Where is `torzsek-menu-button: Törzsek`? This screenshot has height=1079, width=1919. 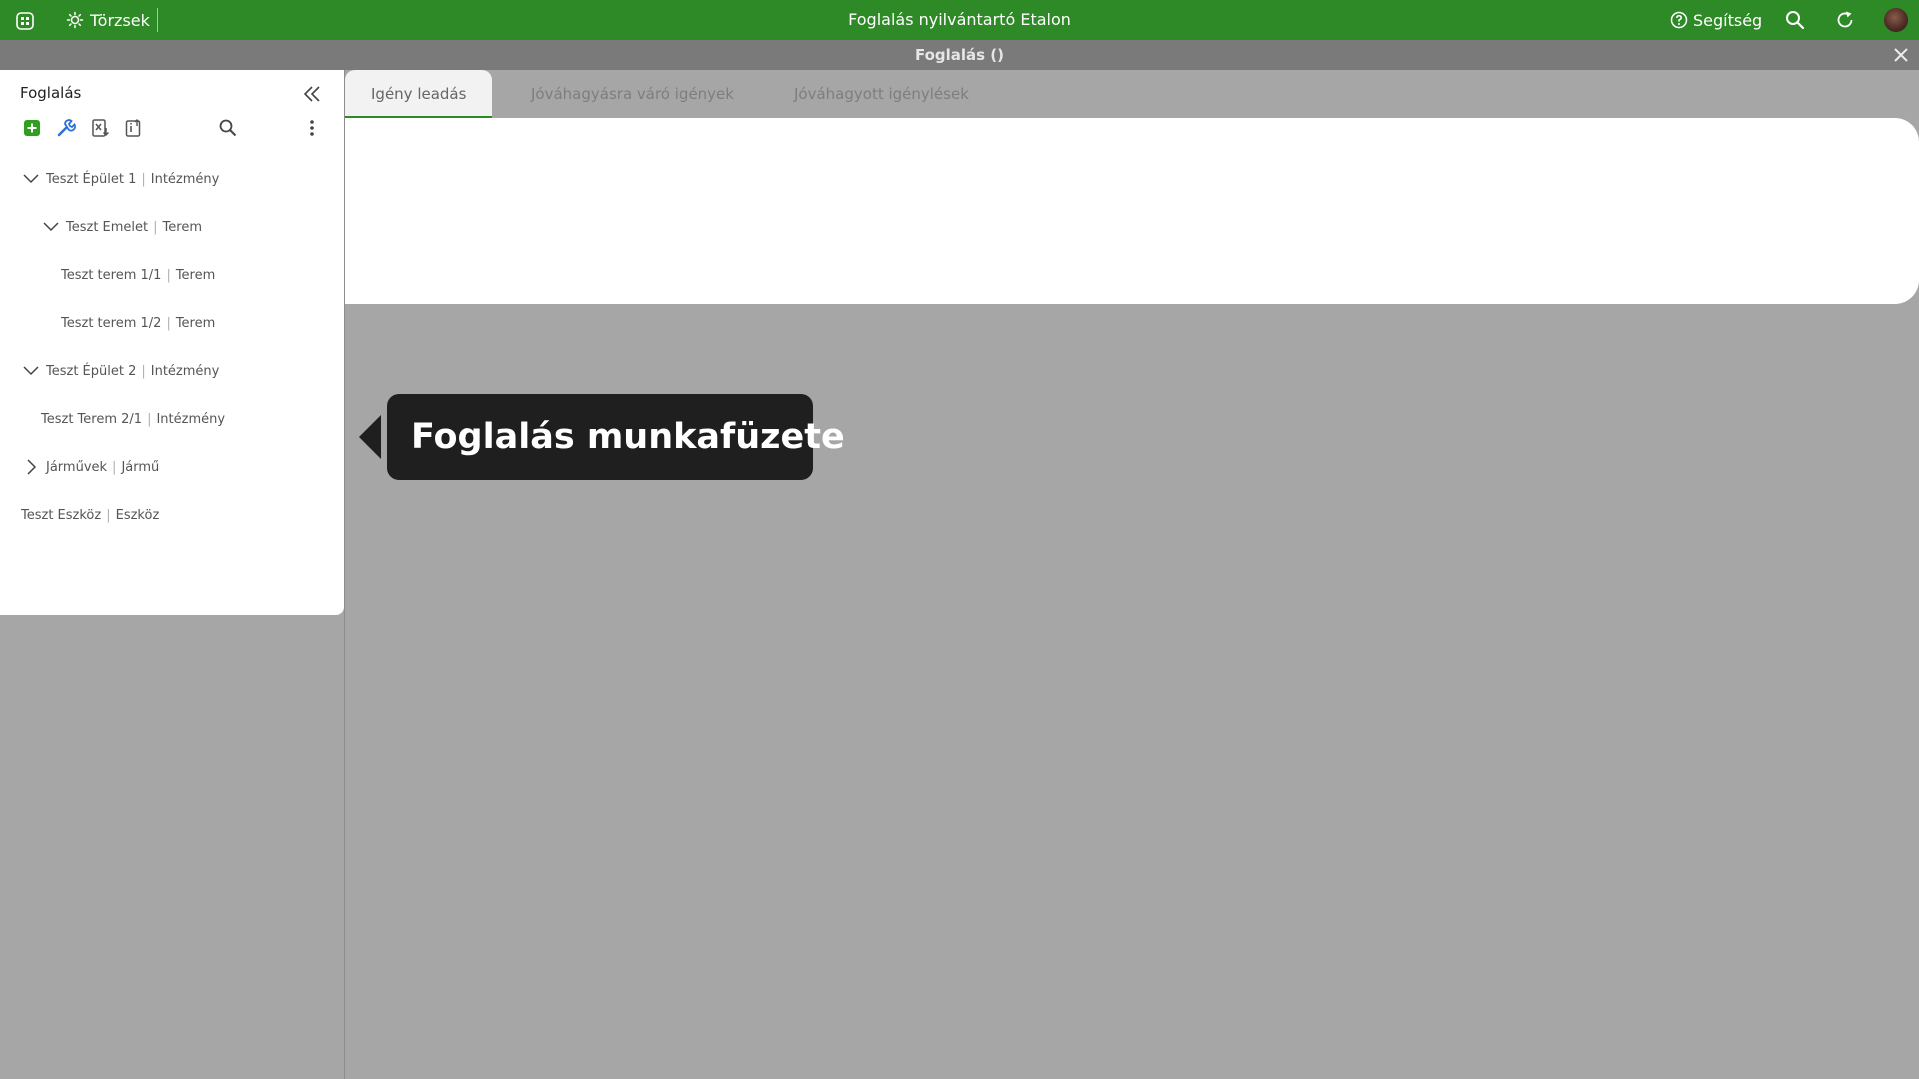 torzsek-menu-button: Törzsek is located at coordinates (108, 20).